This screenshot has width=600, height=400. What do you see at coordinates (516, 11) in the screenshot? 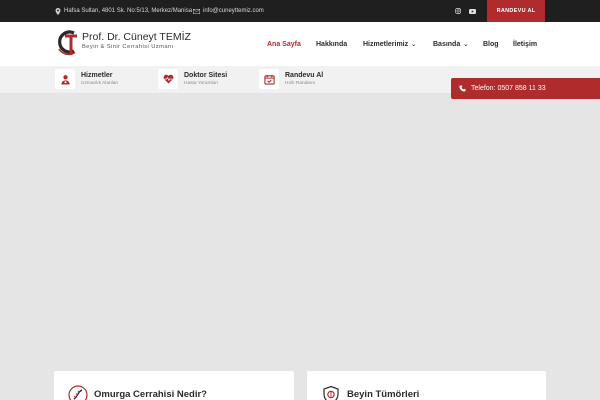
I see `appointment-button: RANDEVU AL` at bounding box center [516, 11].